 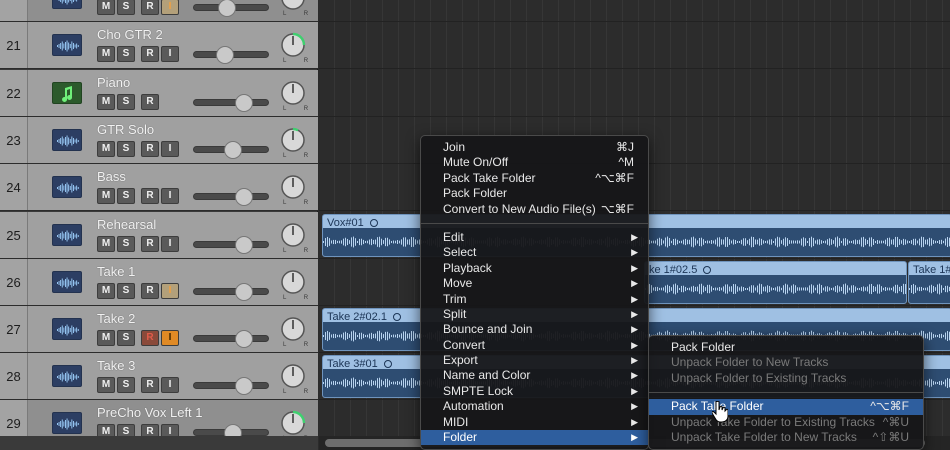 I want to click on track-header: 28 Take 3 MSRI L R, so click(x=159, y=376).